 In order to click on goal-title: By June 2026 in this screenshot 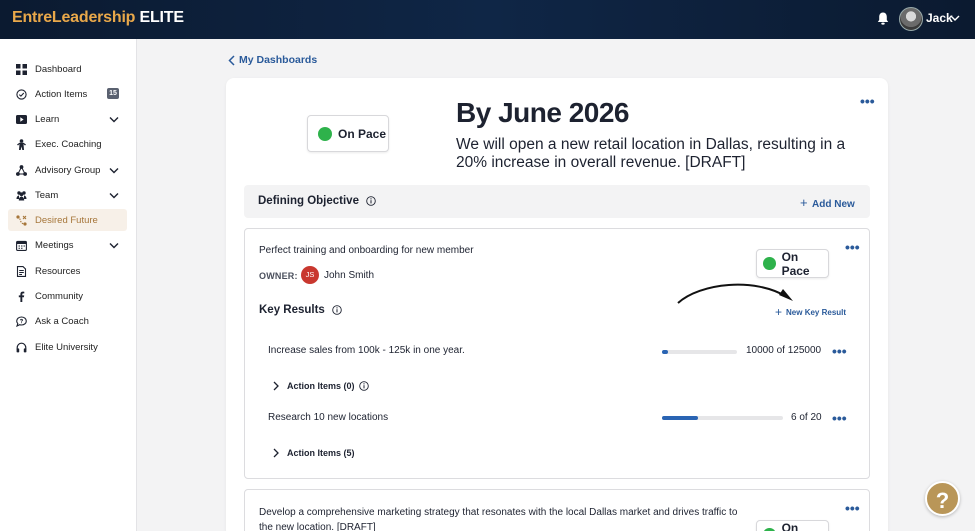, I will do `click(543, 112)`.